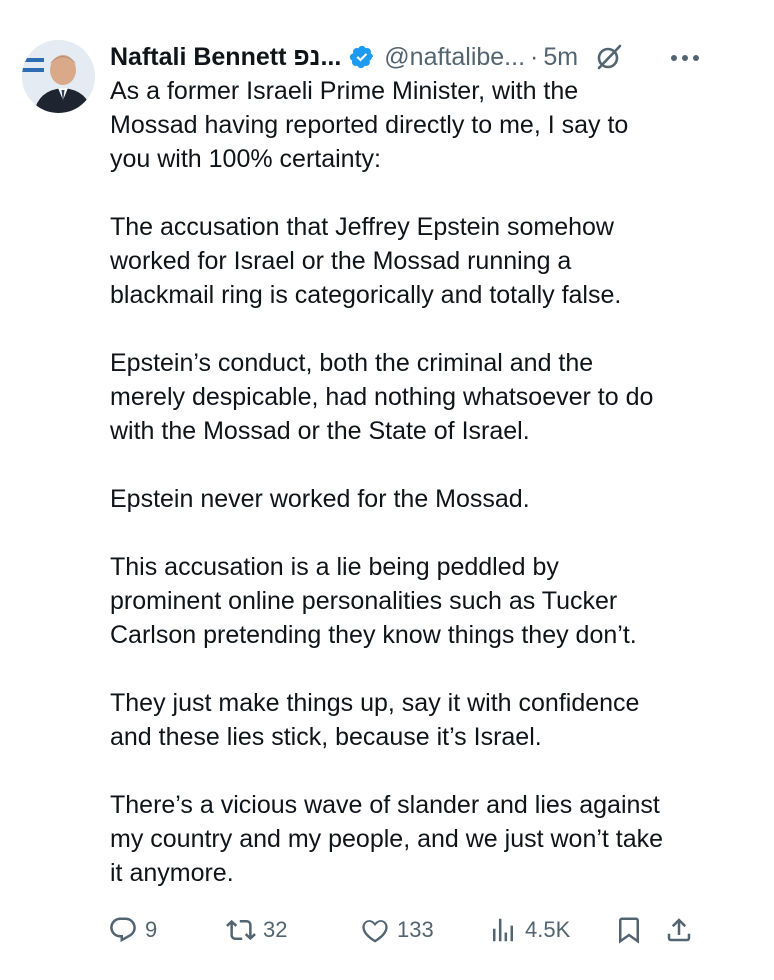  I want to click on views-icon, so click(503, 930).